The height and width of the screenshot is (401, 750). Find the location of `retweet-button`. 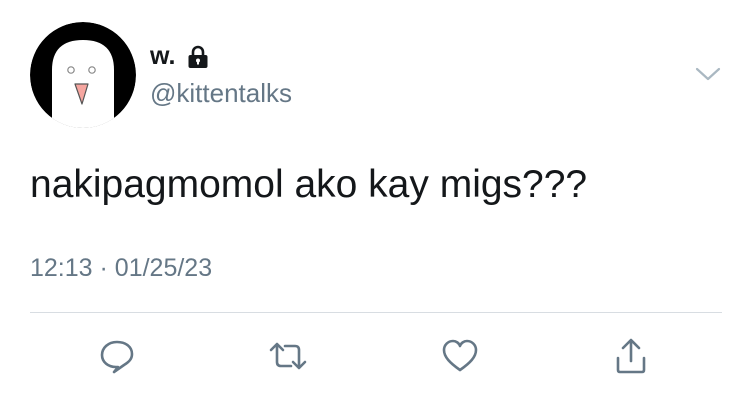

retweet-button is located at coordinates (288, 356).